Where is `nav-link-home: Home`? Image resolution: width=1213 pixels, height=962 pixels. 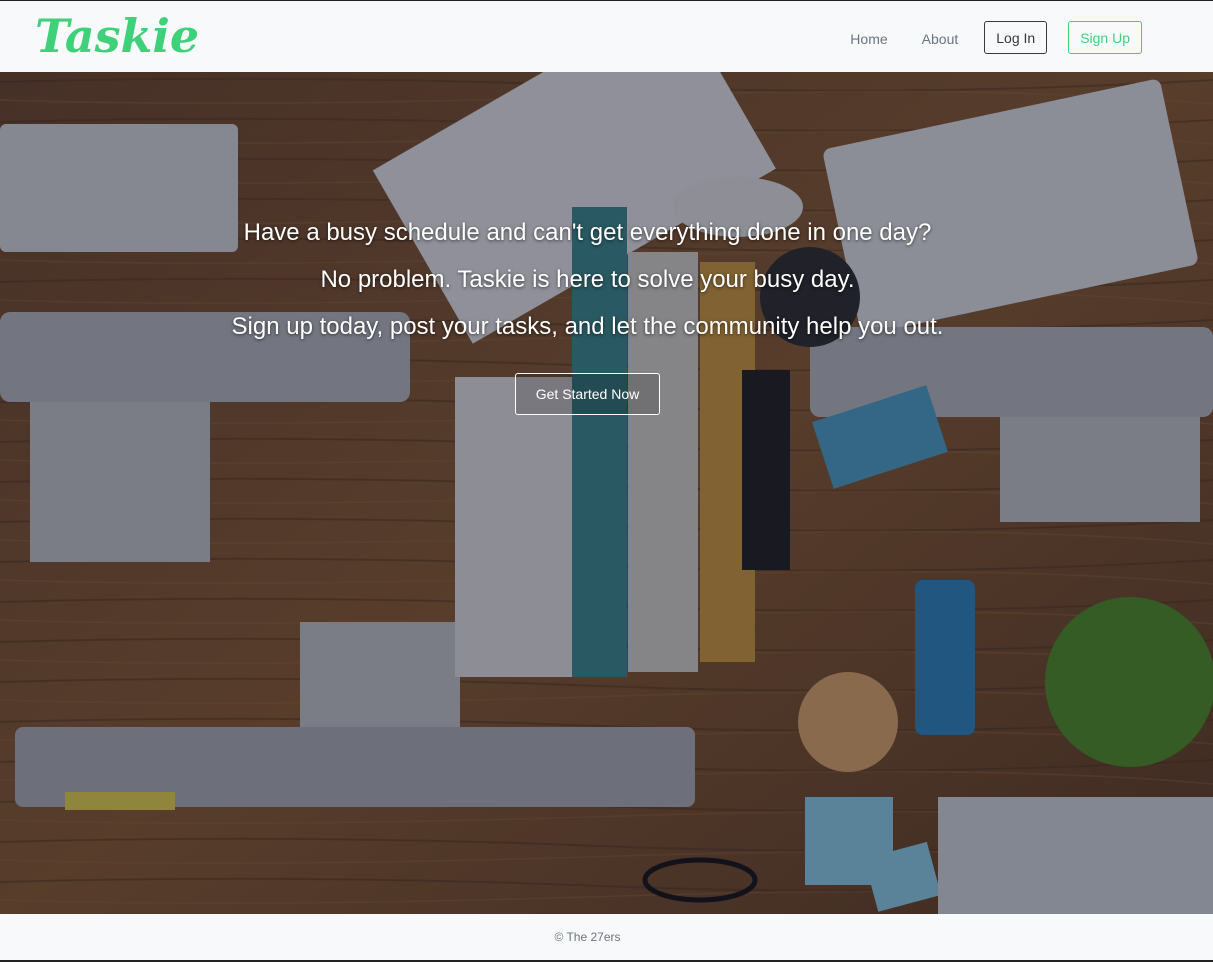
nav-link-home: Home is located at coordinates (868, 38).